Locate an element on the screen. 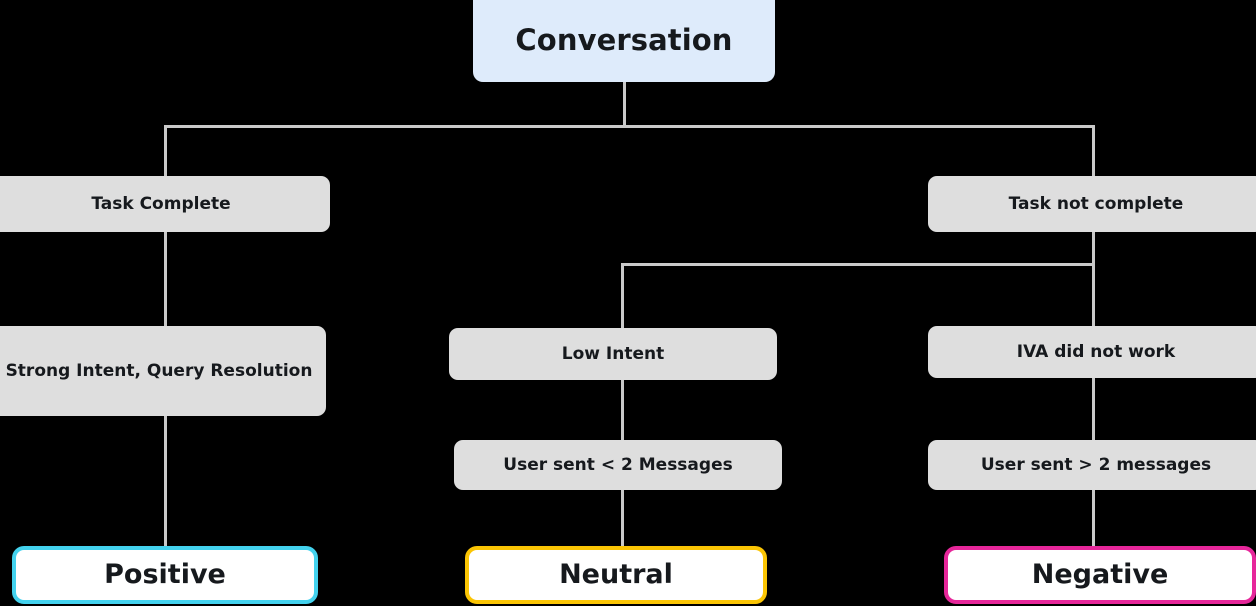 The height and width of the screenshot is (606, 1256). connector-to-low-intent is located at coordinates (622, 296).